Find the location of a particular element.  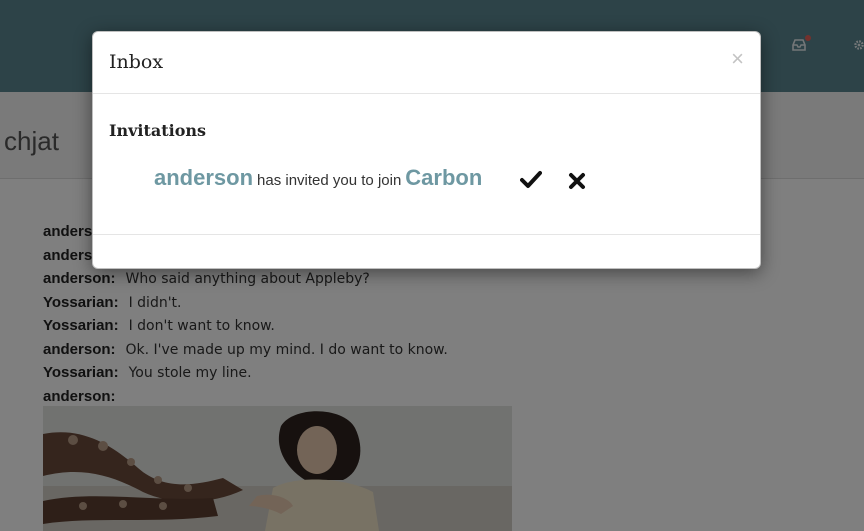

invite-room: Carbon is located at coordinates (443, 177).